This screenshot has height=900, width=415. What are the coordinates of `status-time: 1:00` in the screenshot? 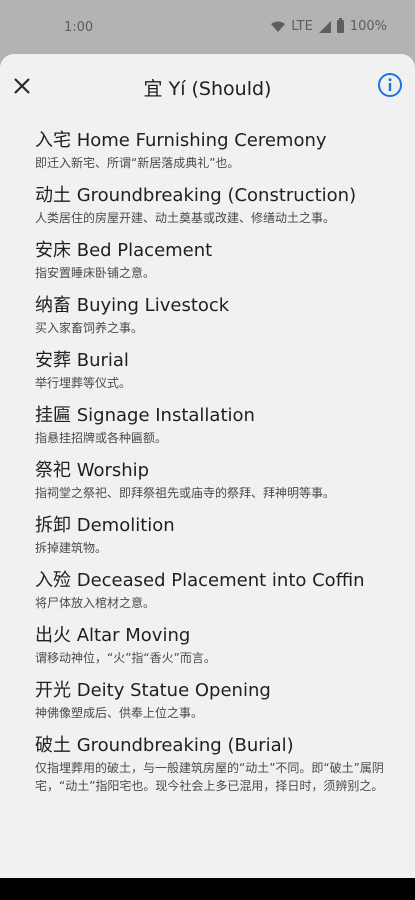 It's located at (79, 27).